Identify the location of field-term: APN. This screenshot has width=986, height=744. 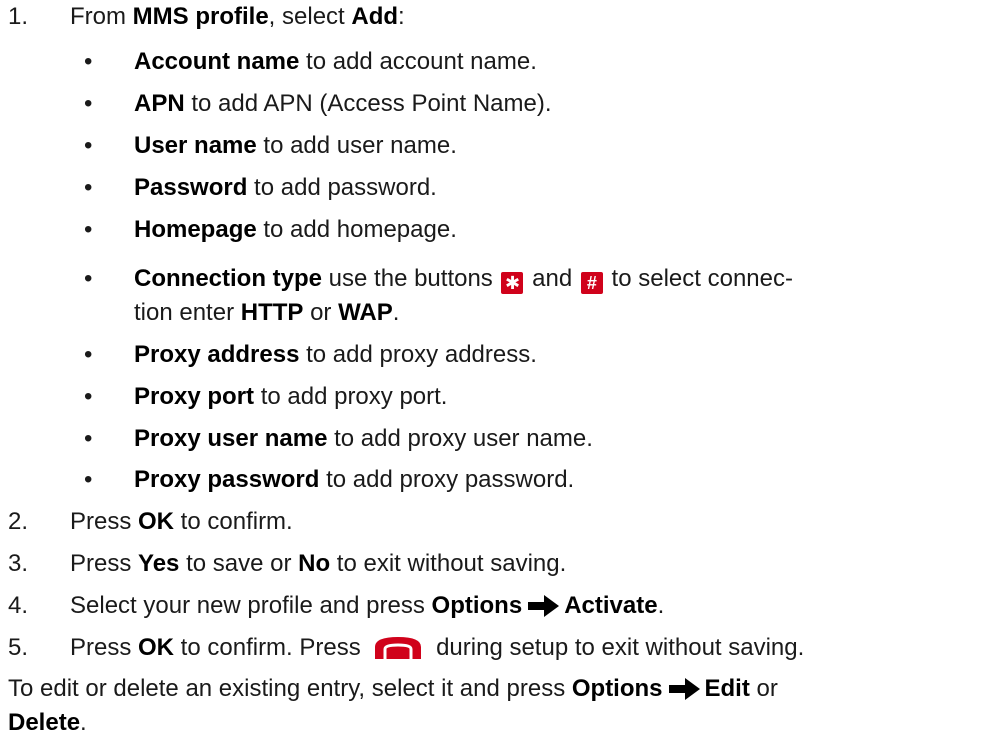
(159, 103).